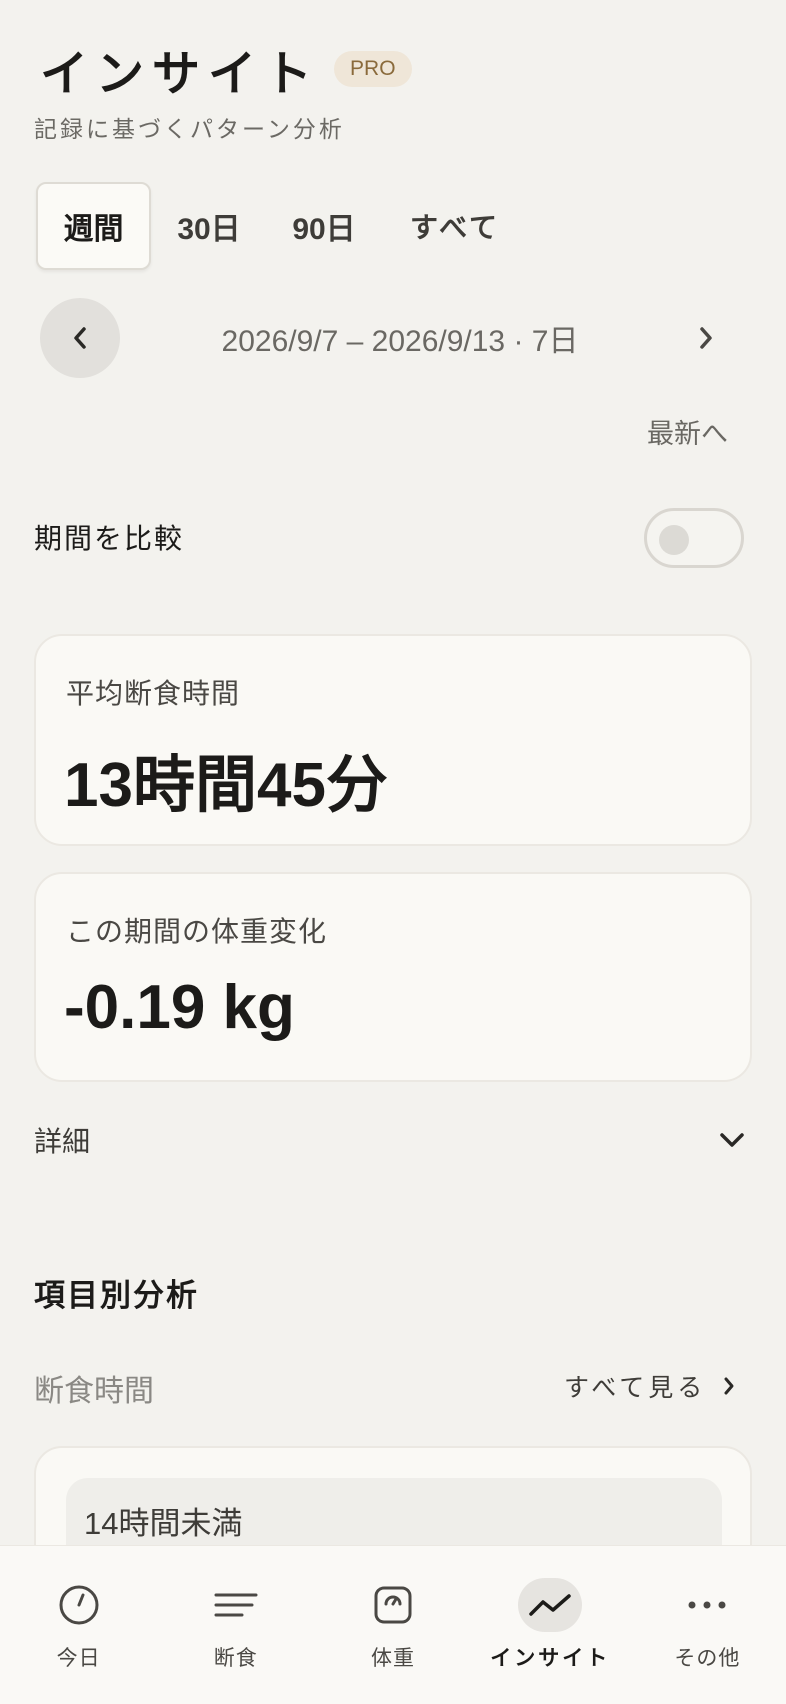 This screenshot has width=786, height=1704. Describe the element at coordinates (79, 1605) in the screenshot. I see `clock-icon` at that location.